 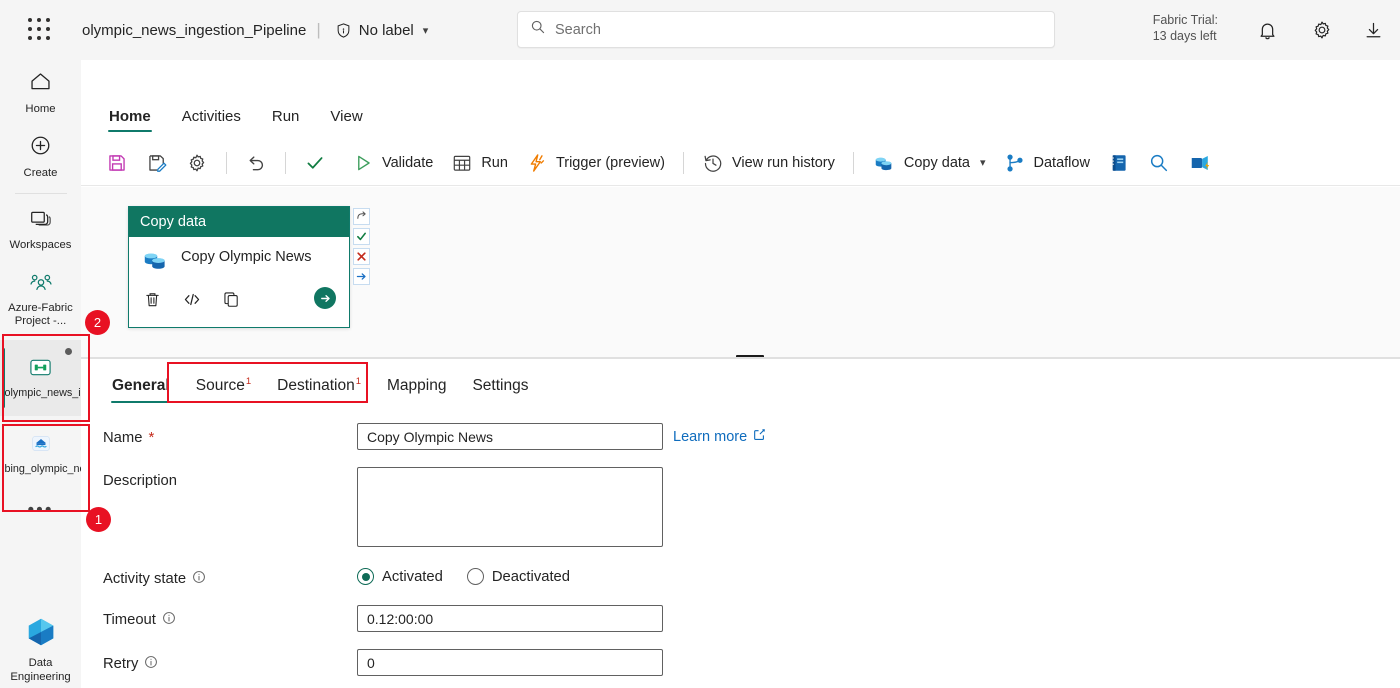 I want to click on activity-type-label: Copy data, so click(x=239, y=222).